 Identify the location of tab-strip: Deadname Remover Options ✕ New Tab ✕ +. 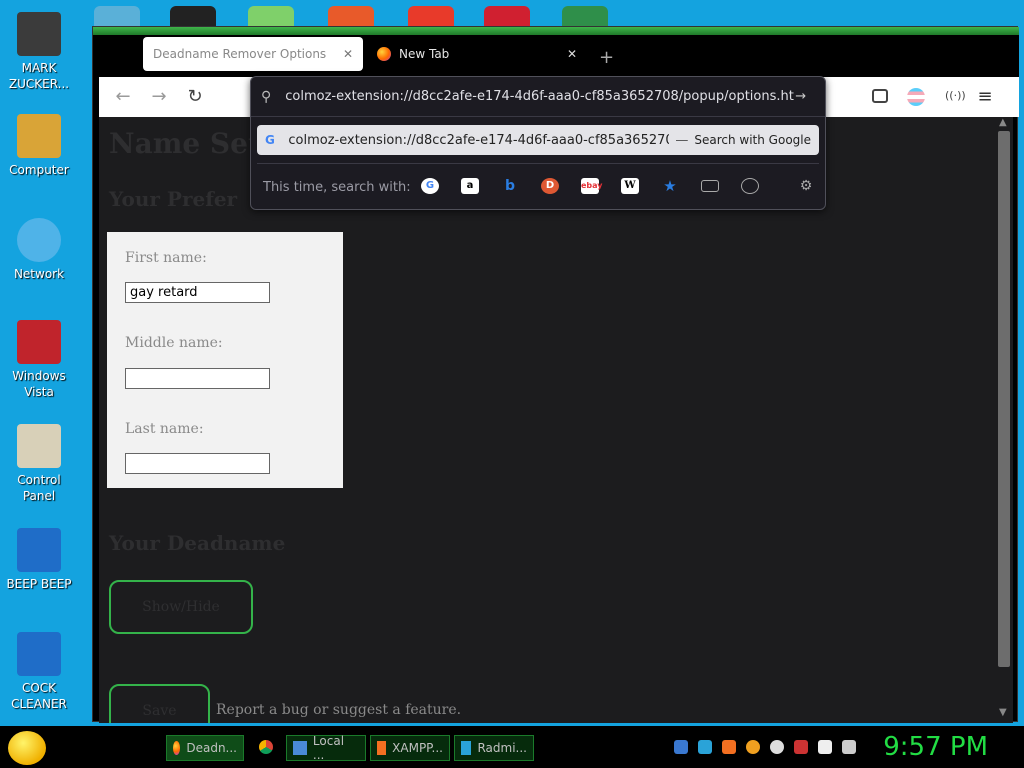
(556, 56).